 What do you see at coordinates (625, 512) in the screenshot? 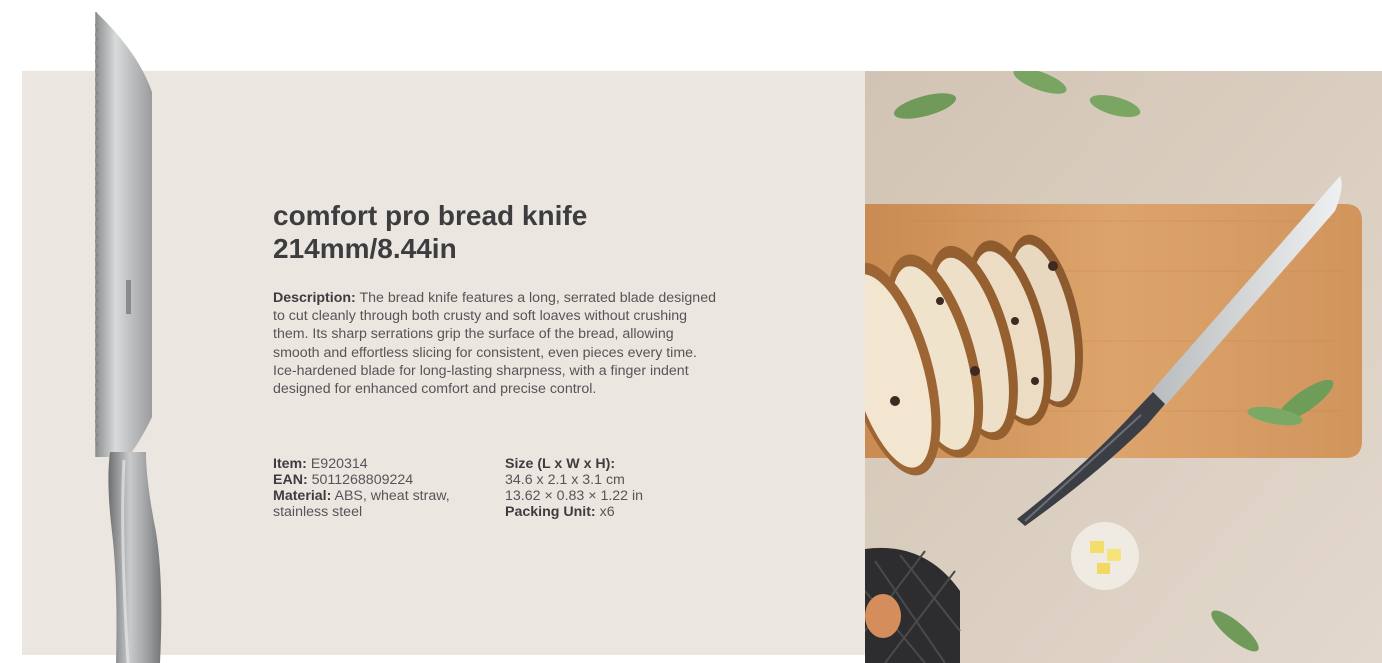
I see `spec-packing: Packing Unit: x6` at bounding box center [625, 512].